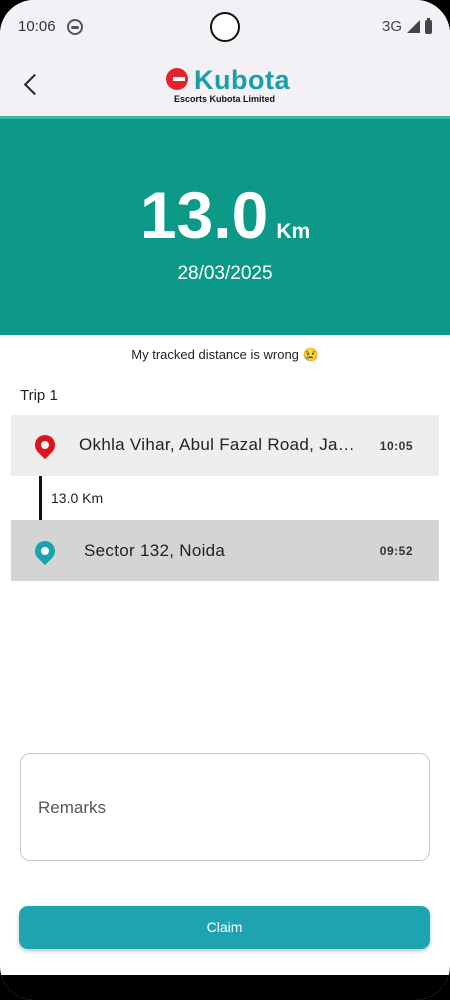  I want to click on total-distance: 13.0 Km, so click(225, 215).